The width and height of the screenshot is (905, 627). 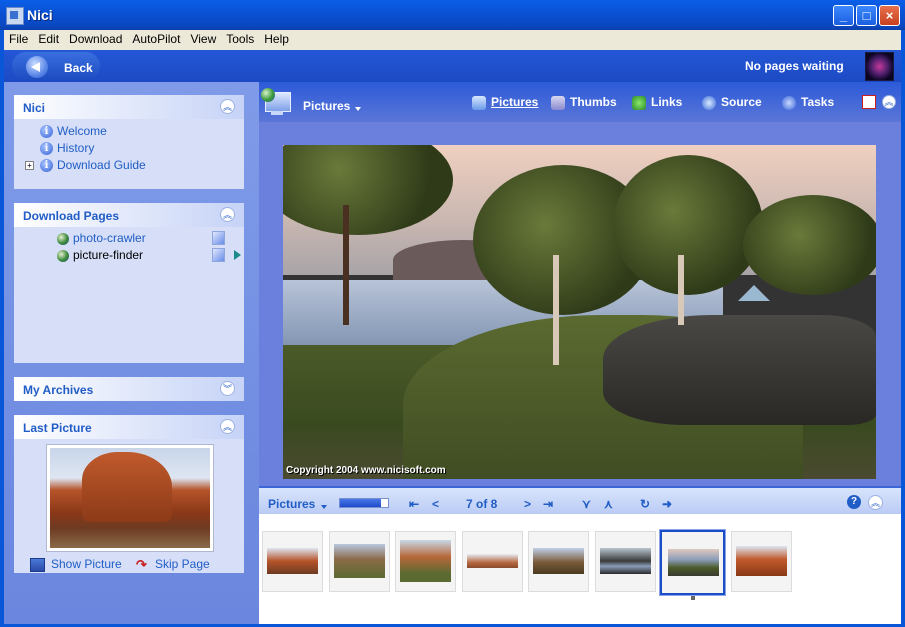 What do you see at coordinates (129, 389) in the screenshot?
I see `panel-header: My Archives ︾` at bounding box center [129, 389].